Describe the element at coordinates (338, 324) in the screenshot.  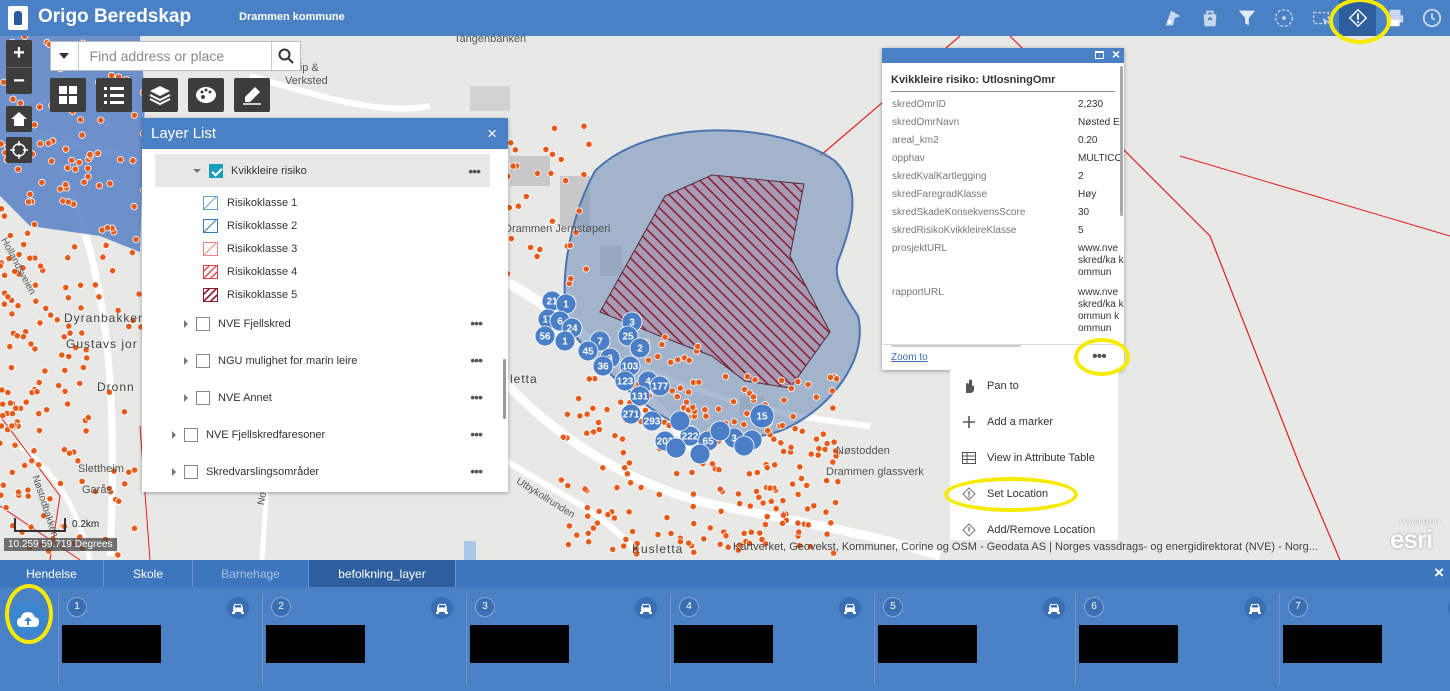
I see `layer-row-fjellskred: NVE Fjellskred •••` at that location.